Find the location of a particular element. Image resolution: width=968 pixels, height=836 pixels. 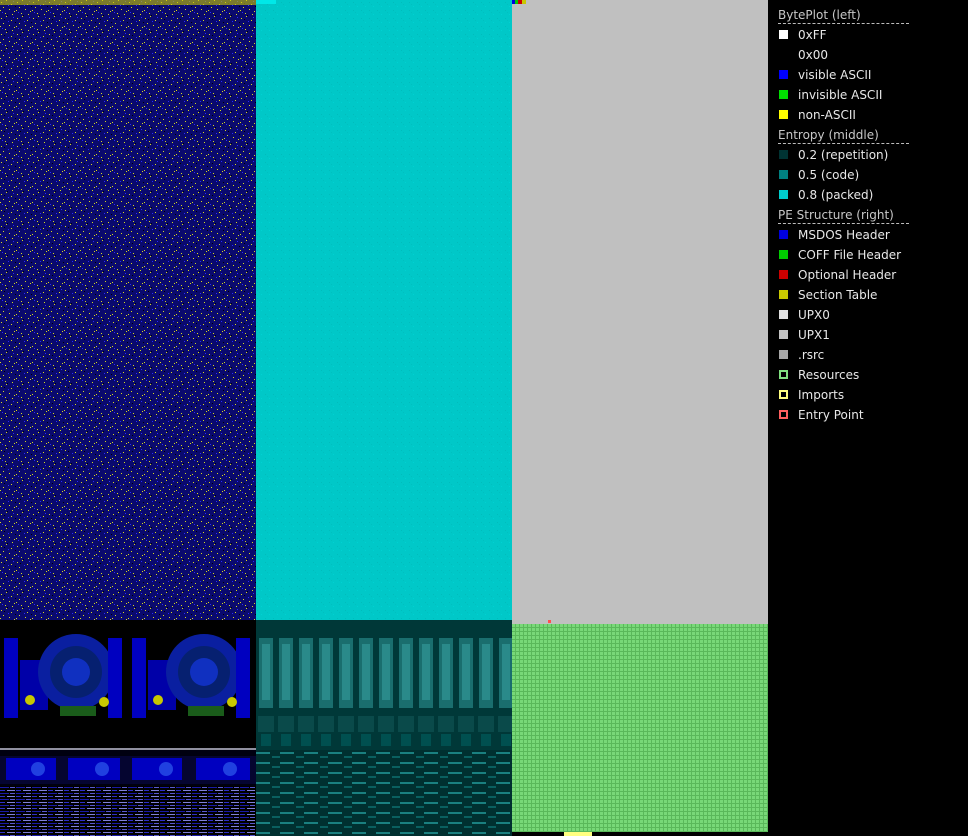

legend-label: invisible ASCII is located at coordinates (840, 95).